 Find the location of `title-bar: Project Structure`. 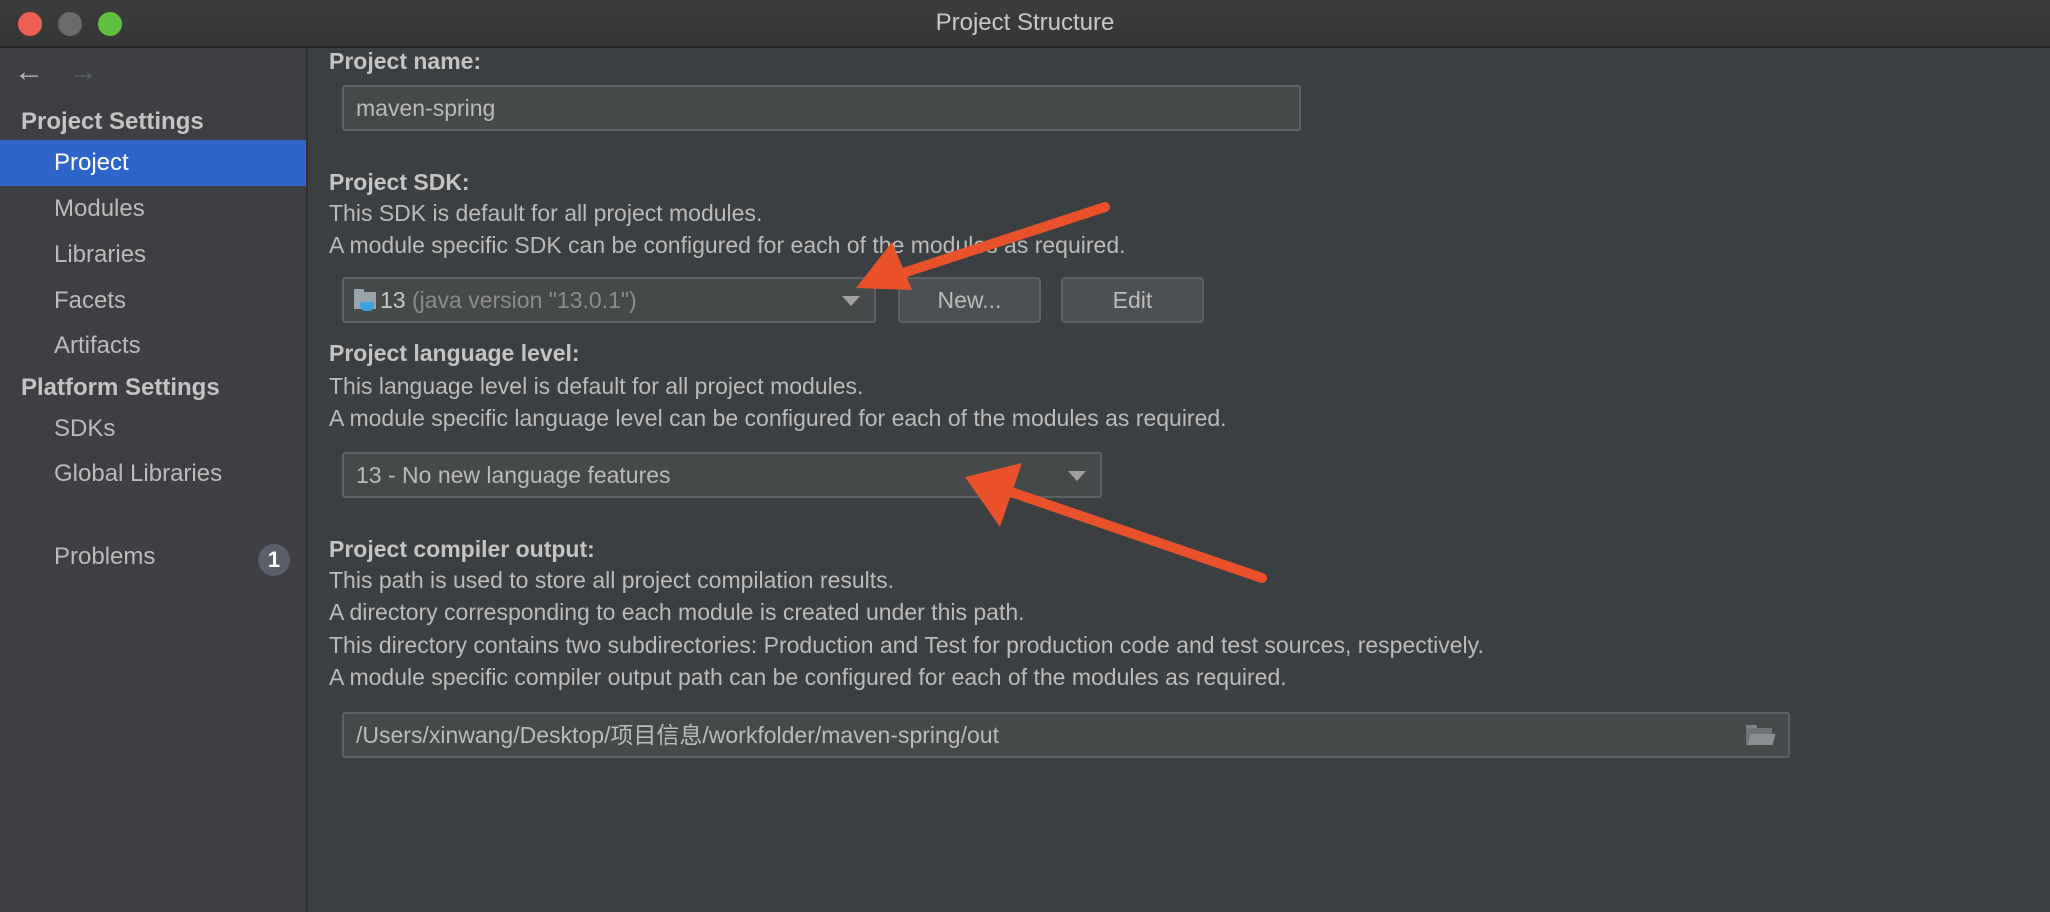

title-bar: Project Structure is located at coordinates (1025, 24).